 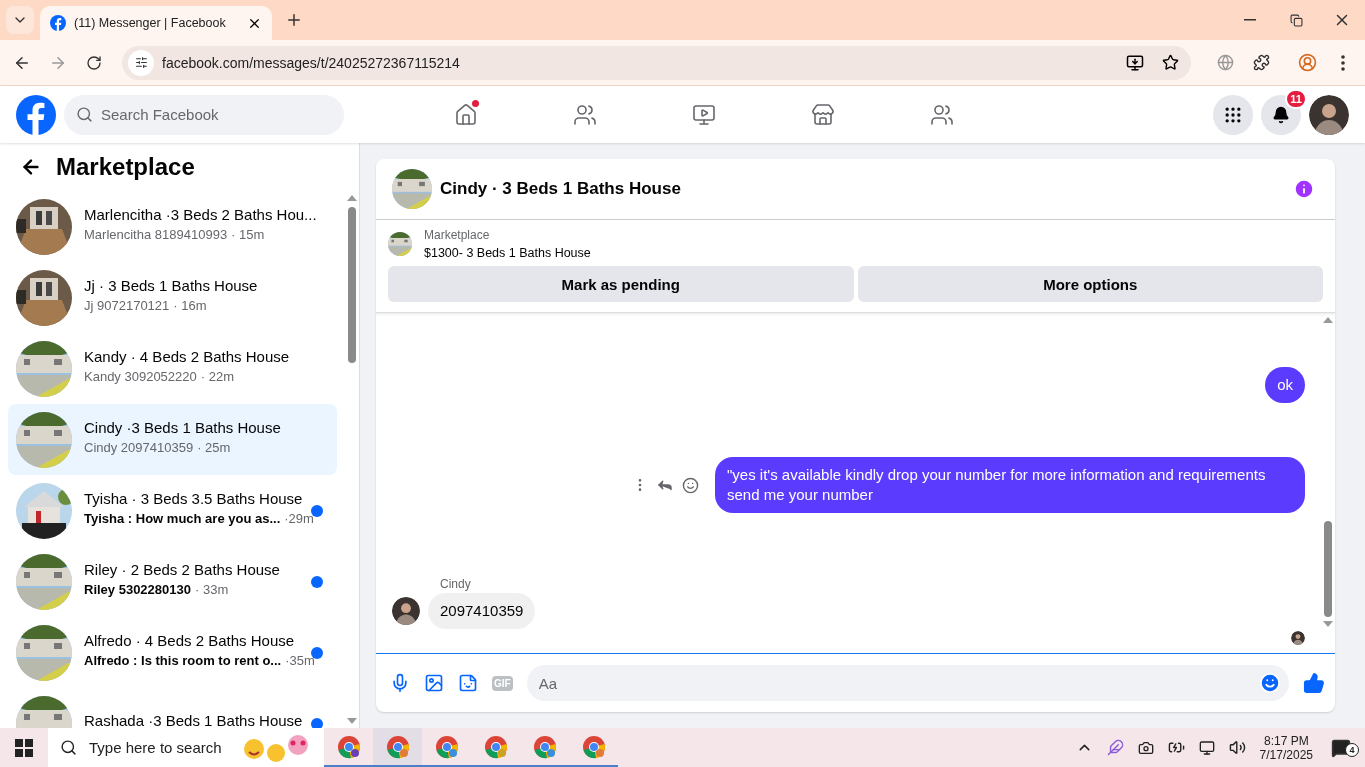 What do you see at coordinates (456, 584) in the screenshot?
I see `sender-name: Cindy` at bounding box center [456, 584].